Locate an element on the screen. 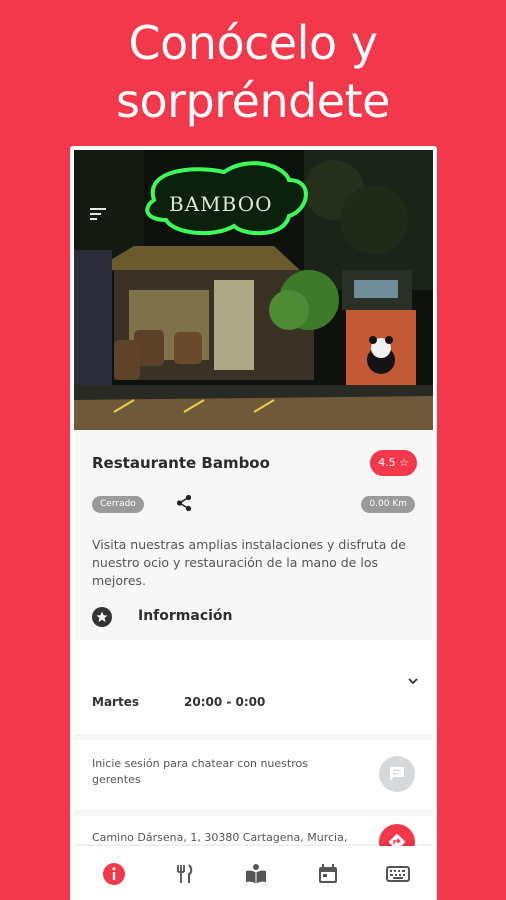 The width and height of the screenshot is (506, 900). info-icon is located at coordinates (114, 874).